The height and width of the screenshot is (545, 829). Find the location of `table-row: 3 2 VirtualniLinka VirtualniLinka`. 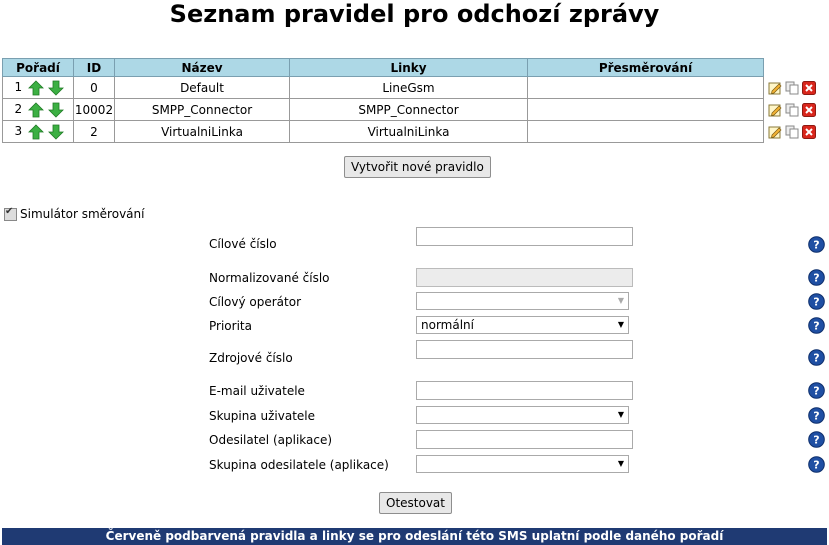

table-row: 3 2 VirtualniLinka VirtualniLinka is located at coordinates (383, 131).